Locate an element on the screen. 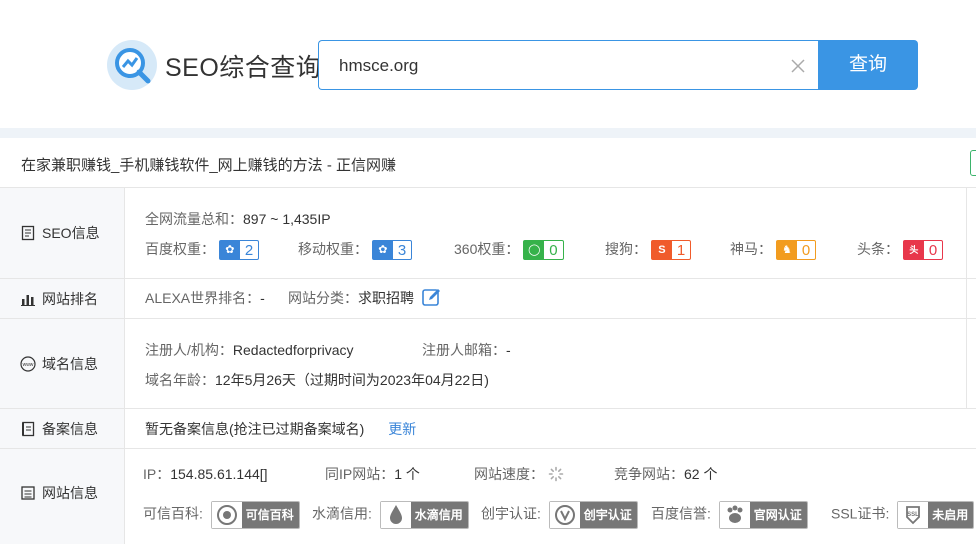 This screenshot has height=544, width=976. cert-baidu: 百度信誉: 官网认证 is located at coordinates (729, 515).